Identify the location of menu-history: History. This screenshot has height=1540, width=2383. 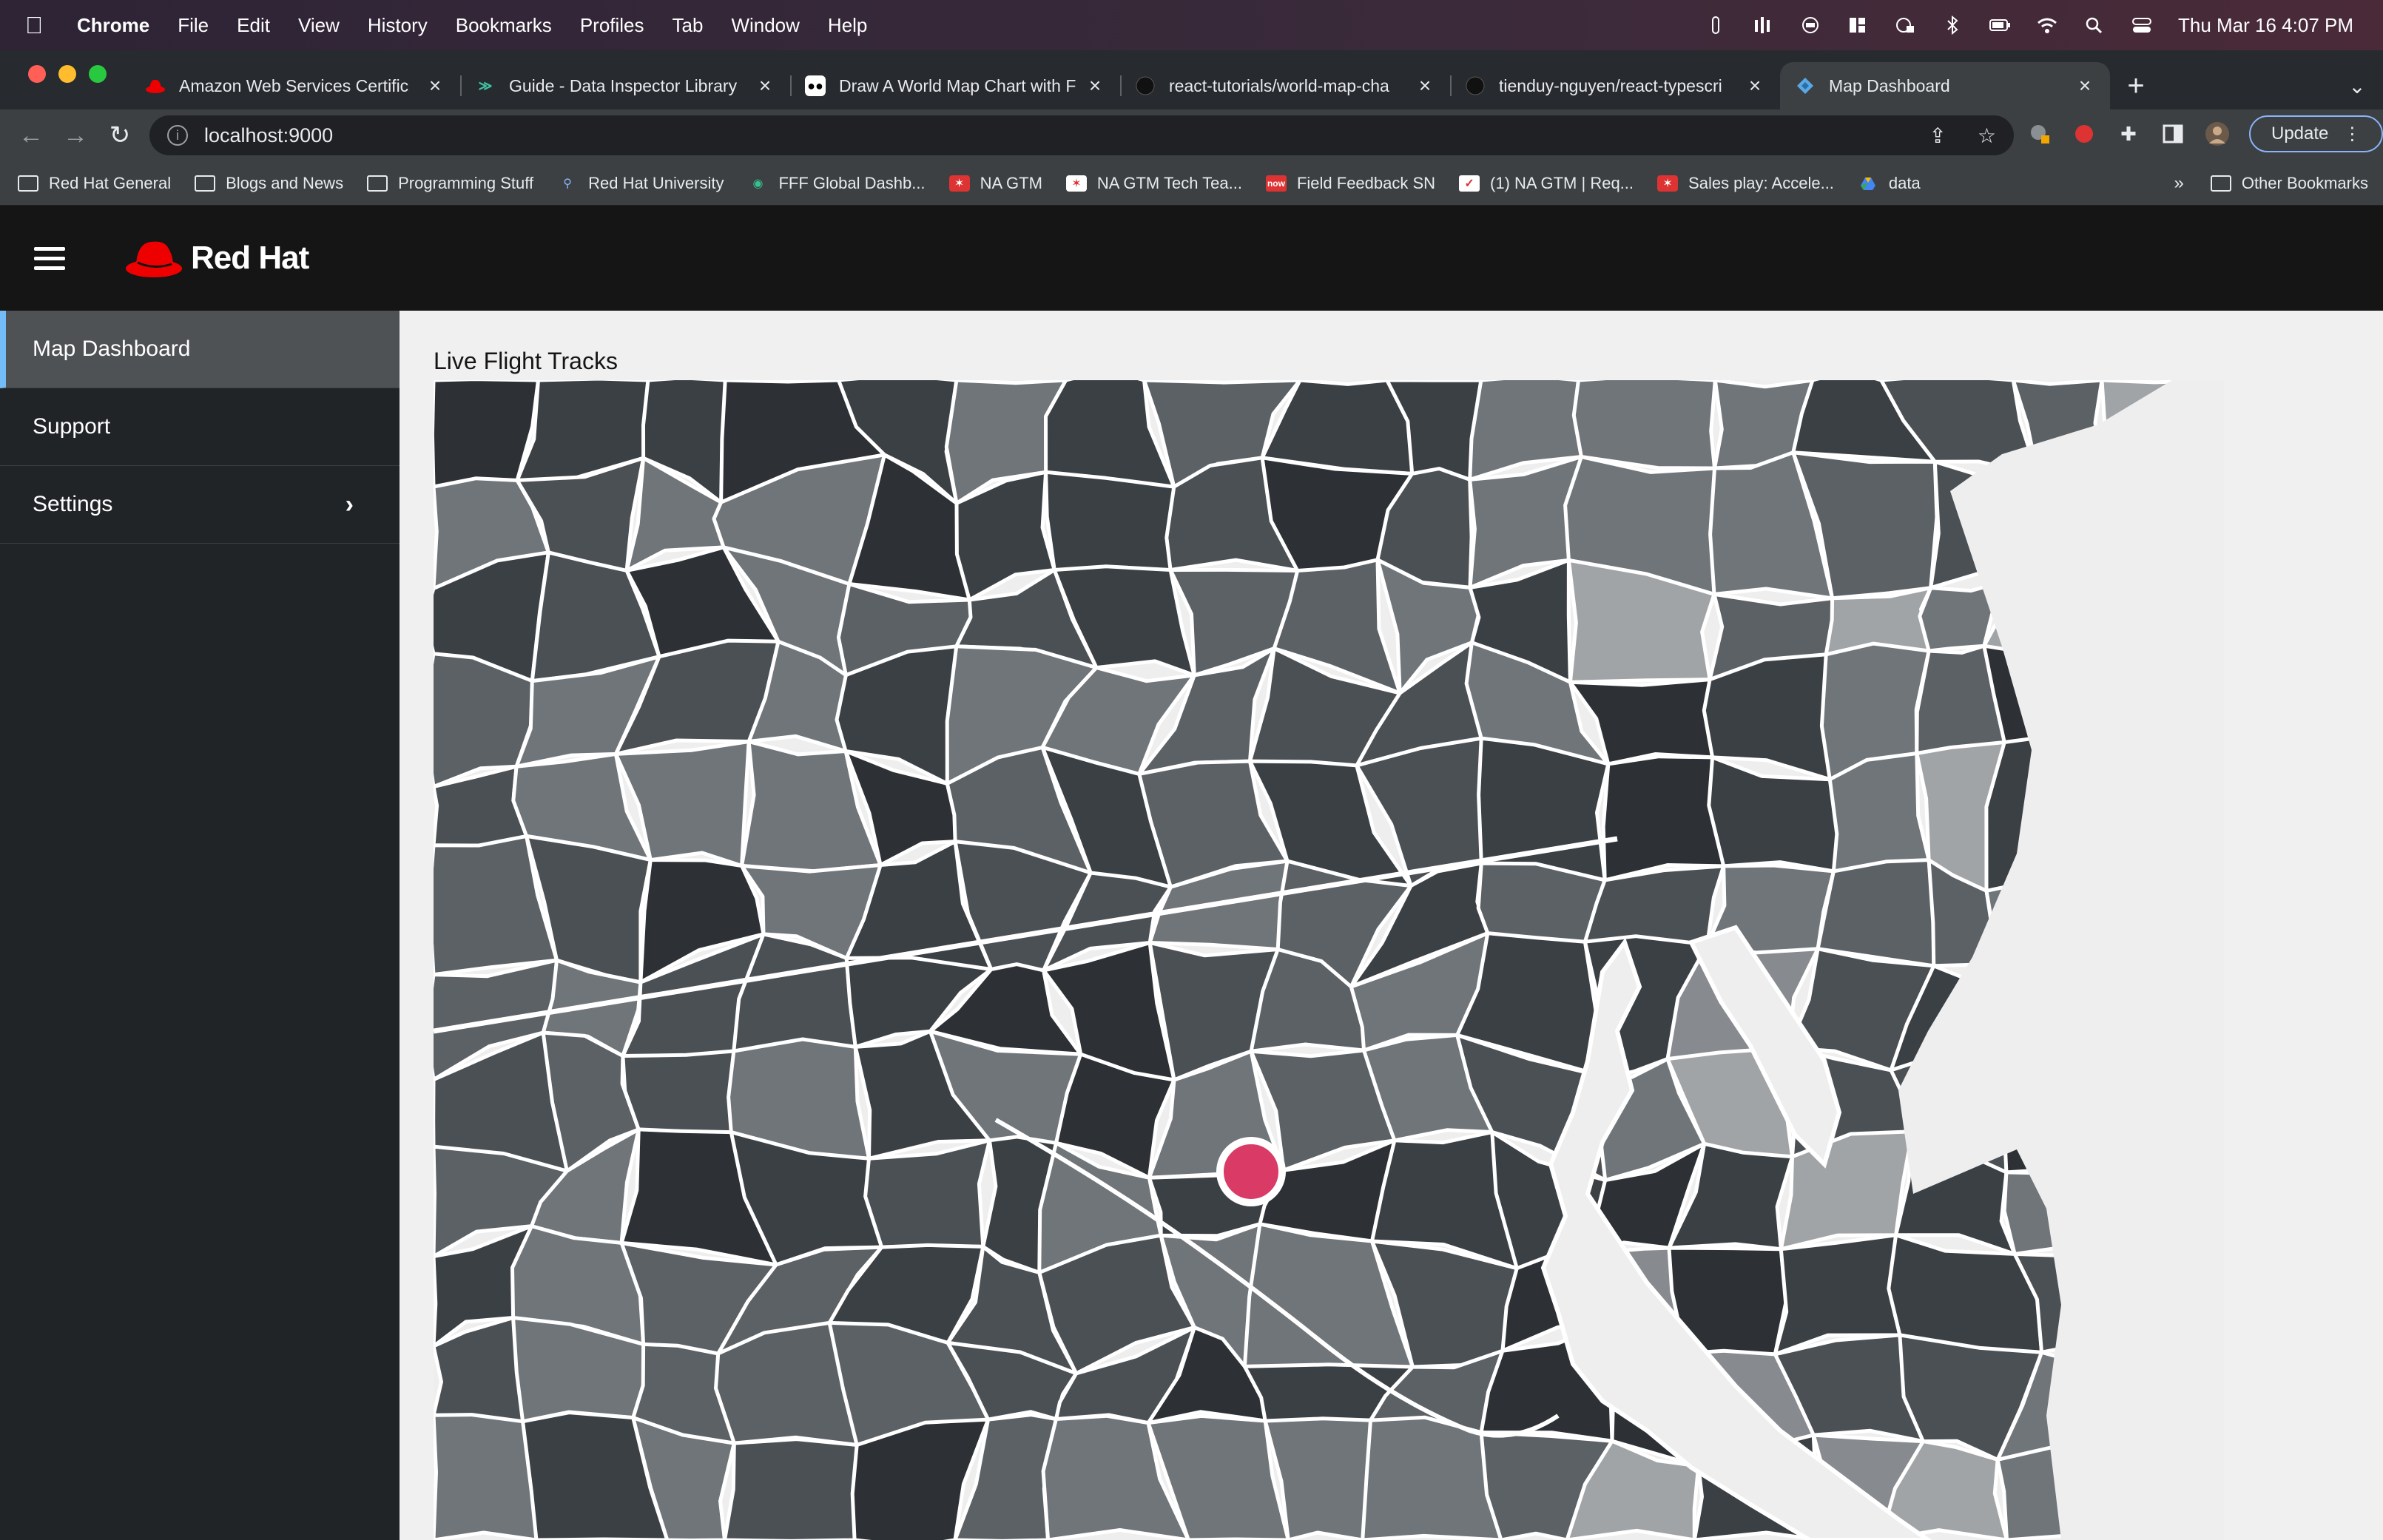
(398, 25).